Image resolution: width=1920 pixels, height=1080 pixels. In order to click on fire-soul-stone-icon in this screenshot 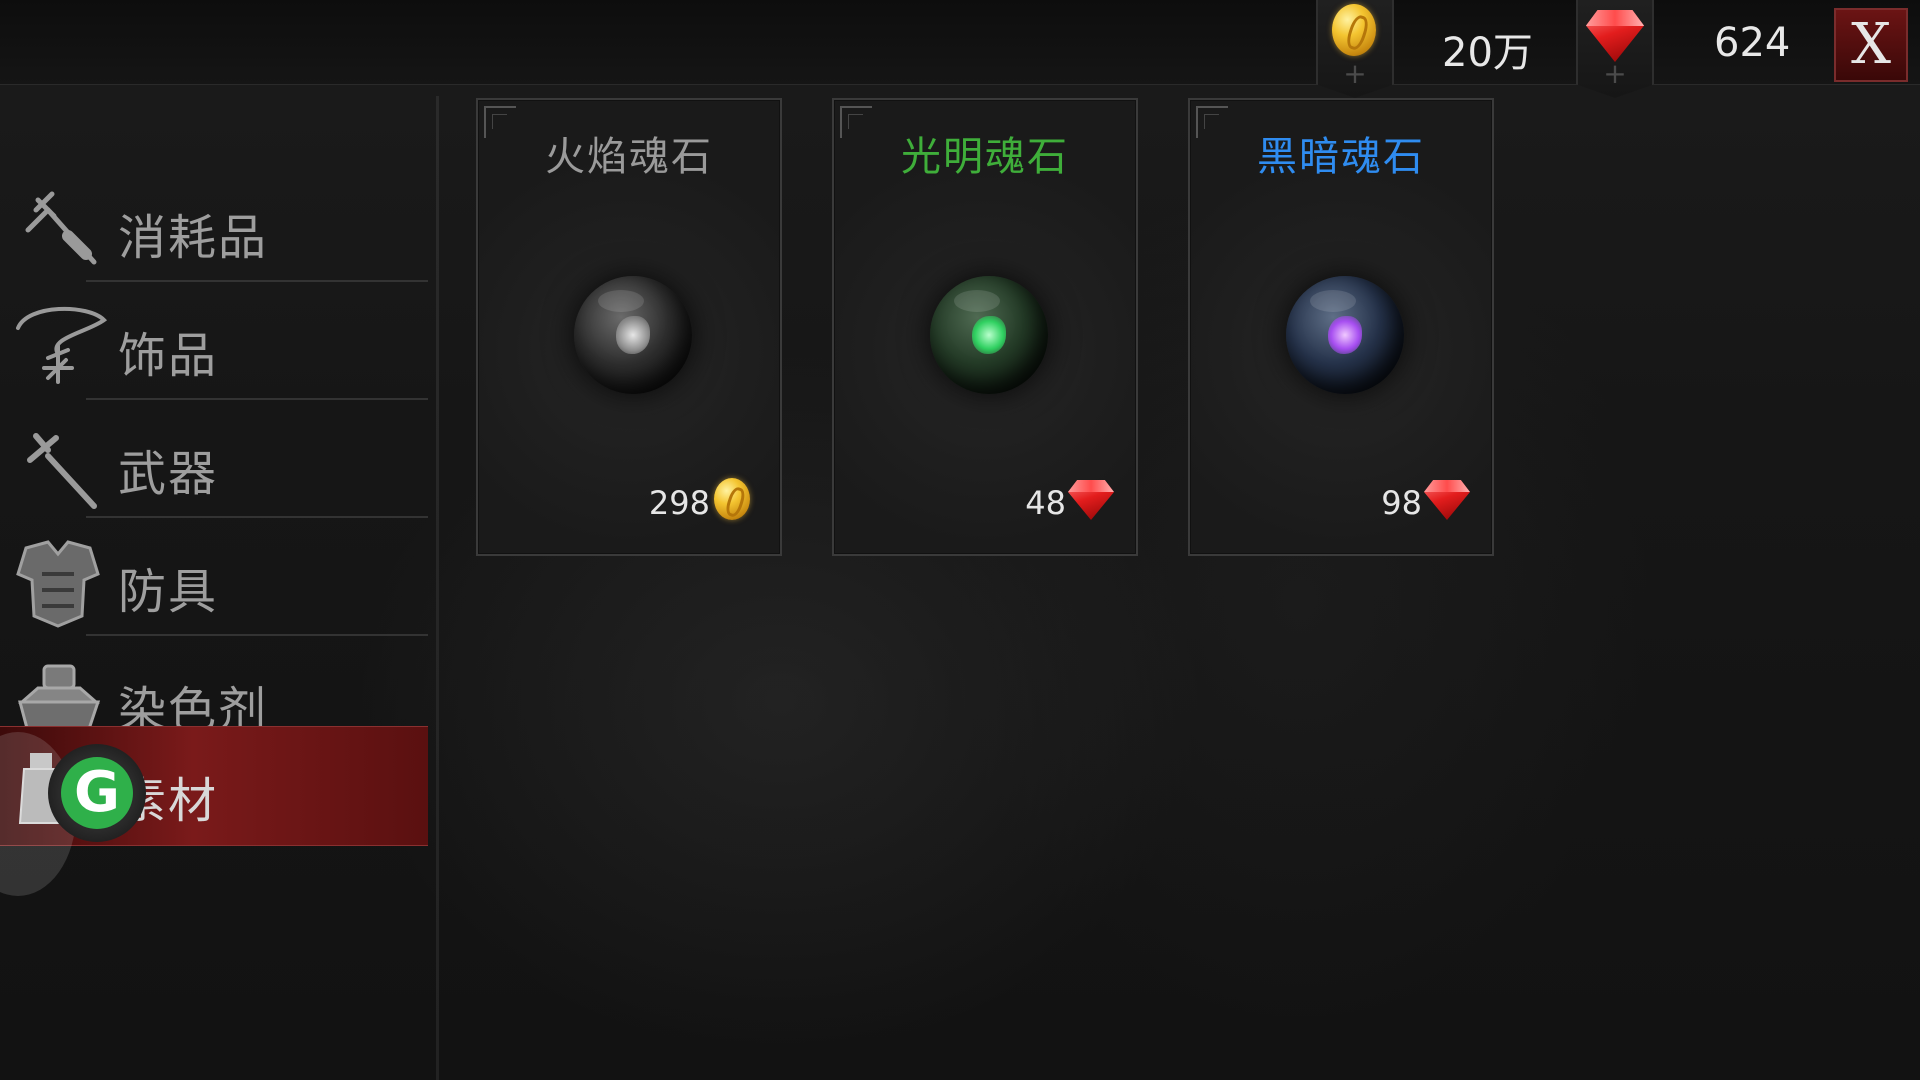, I will do `click(633, 335)`.